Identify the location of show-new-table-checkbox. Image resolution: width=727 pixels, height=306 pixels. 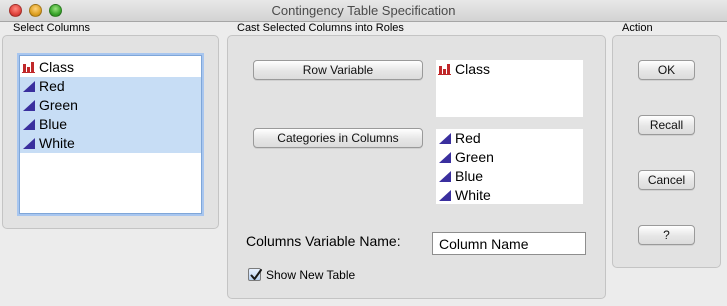
(255, 274).